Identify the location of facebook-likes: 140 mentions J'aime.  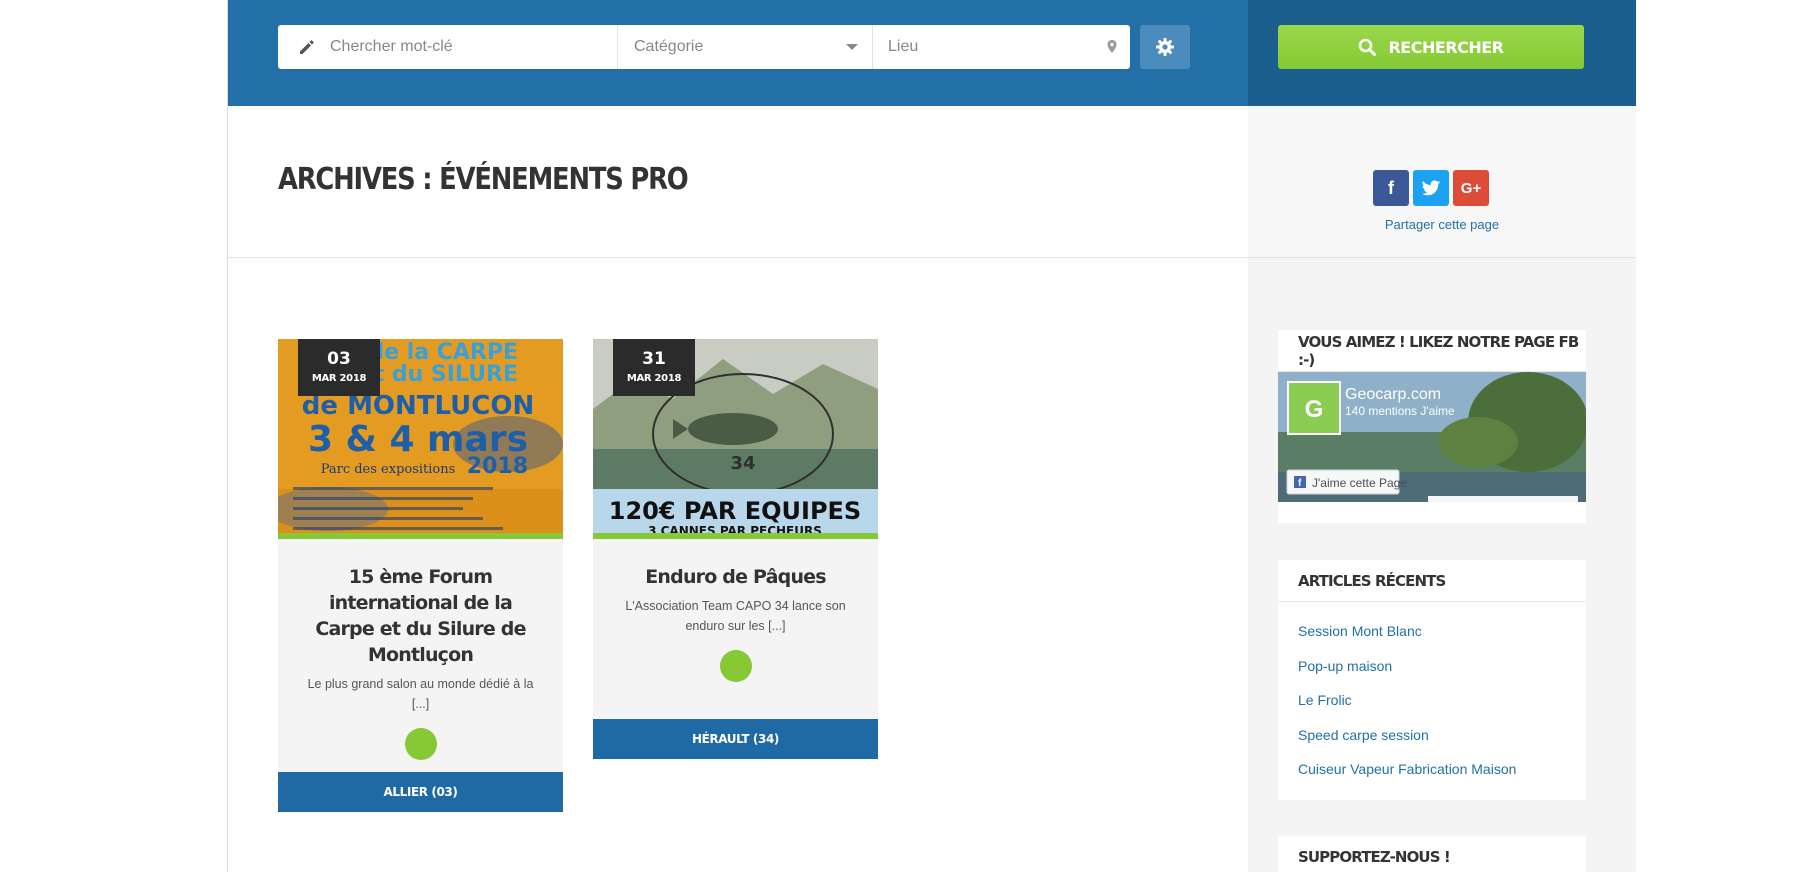
(1400, 411).